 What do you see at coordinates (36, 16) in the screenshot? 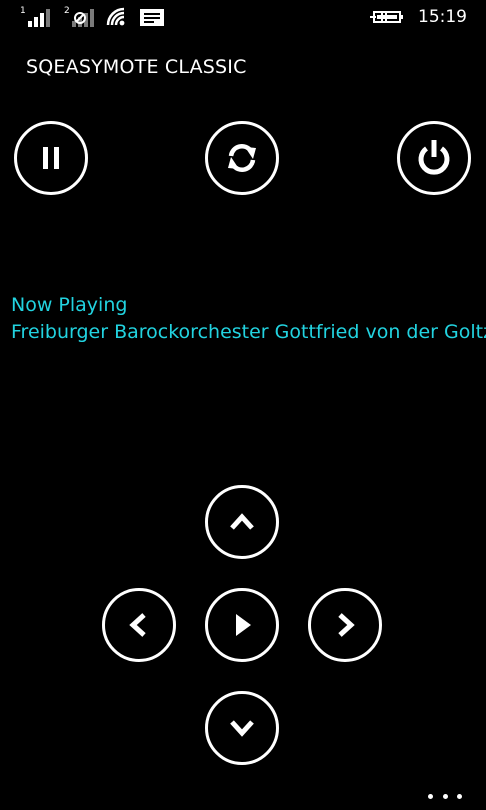
I see `signal-sim1-icon: 1` at bounding box center [36, 16].